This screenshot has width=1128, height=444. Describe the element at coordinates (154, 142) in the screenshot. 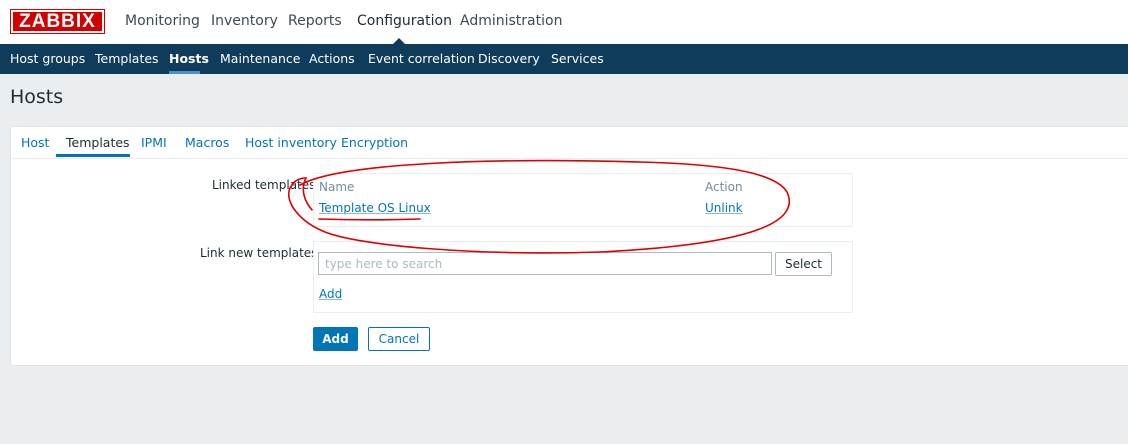

I see `tab-ipmi: IPMI` at that location.